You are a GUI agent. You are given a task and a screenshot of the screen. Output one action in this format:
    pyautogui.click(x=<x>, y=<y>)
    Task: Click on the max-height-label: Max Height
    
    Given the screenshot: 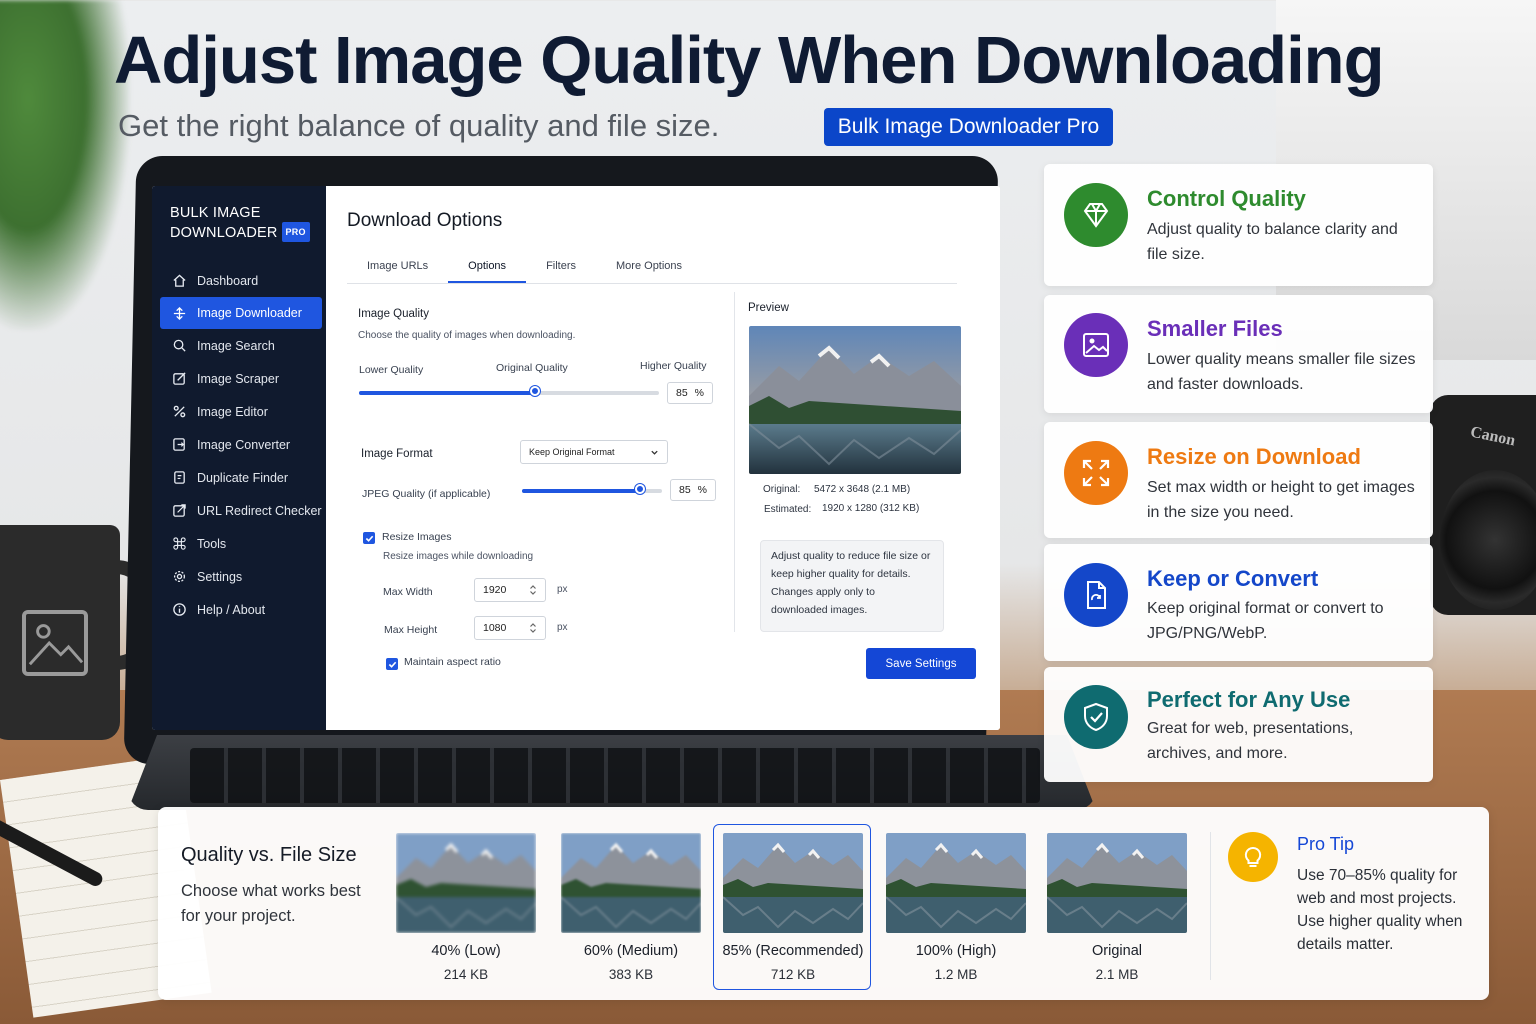 What is the action you would take?
    pyautogui.click(x=411, y=630)
    